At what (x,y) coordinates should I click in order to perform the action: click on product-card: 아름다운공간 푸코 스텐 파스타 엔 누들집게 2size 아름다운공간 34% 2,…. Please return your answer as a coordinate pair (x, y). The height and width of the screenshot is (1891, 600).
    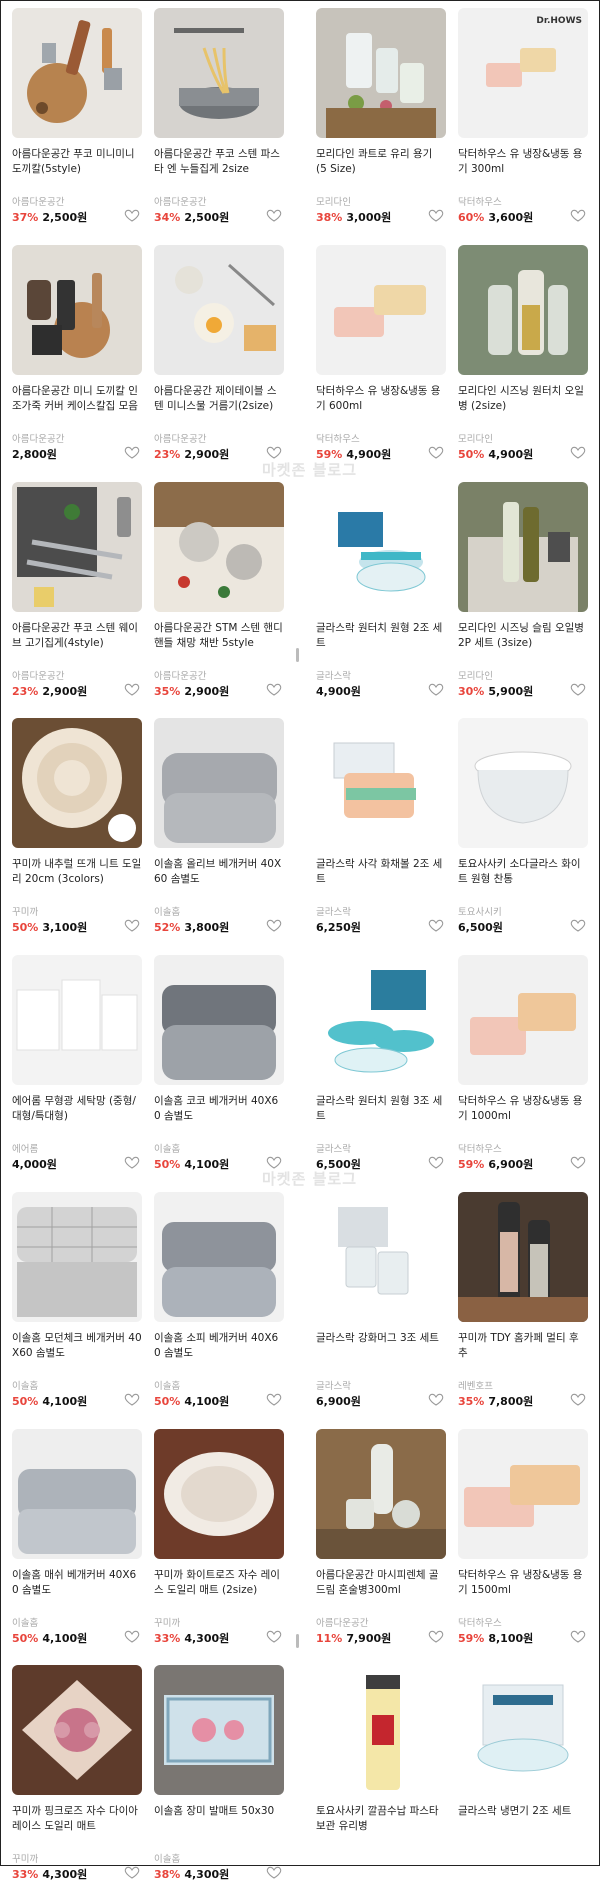
    Looking at the image, I should click on (219, 121).